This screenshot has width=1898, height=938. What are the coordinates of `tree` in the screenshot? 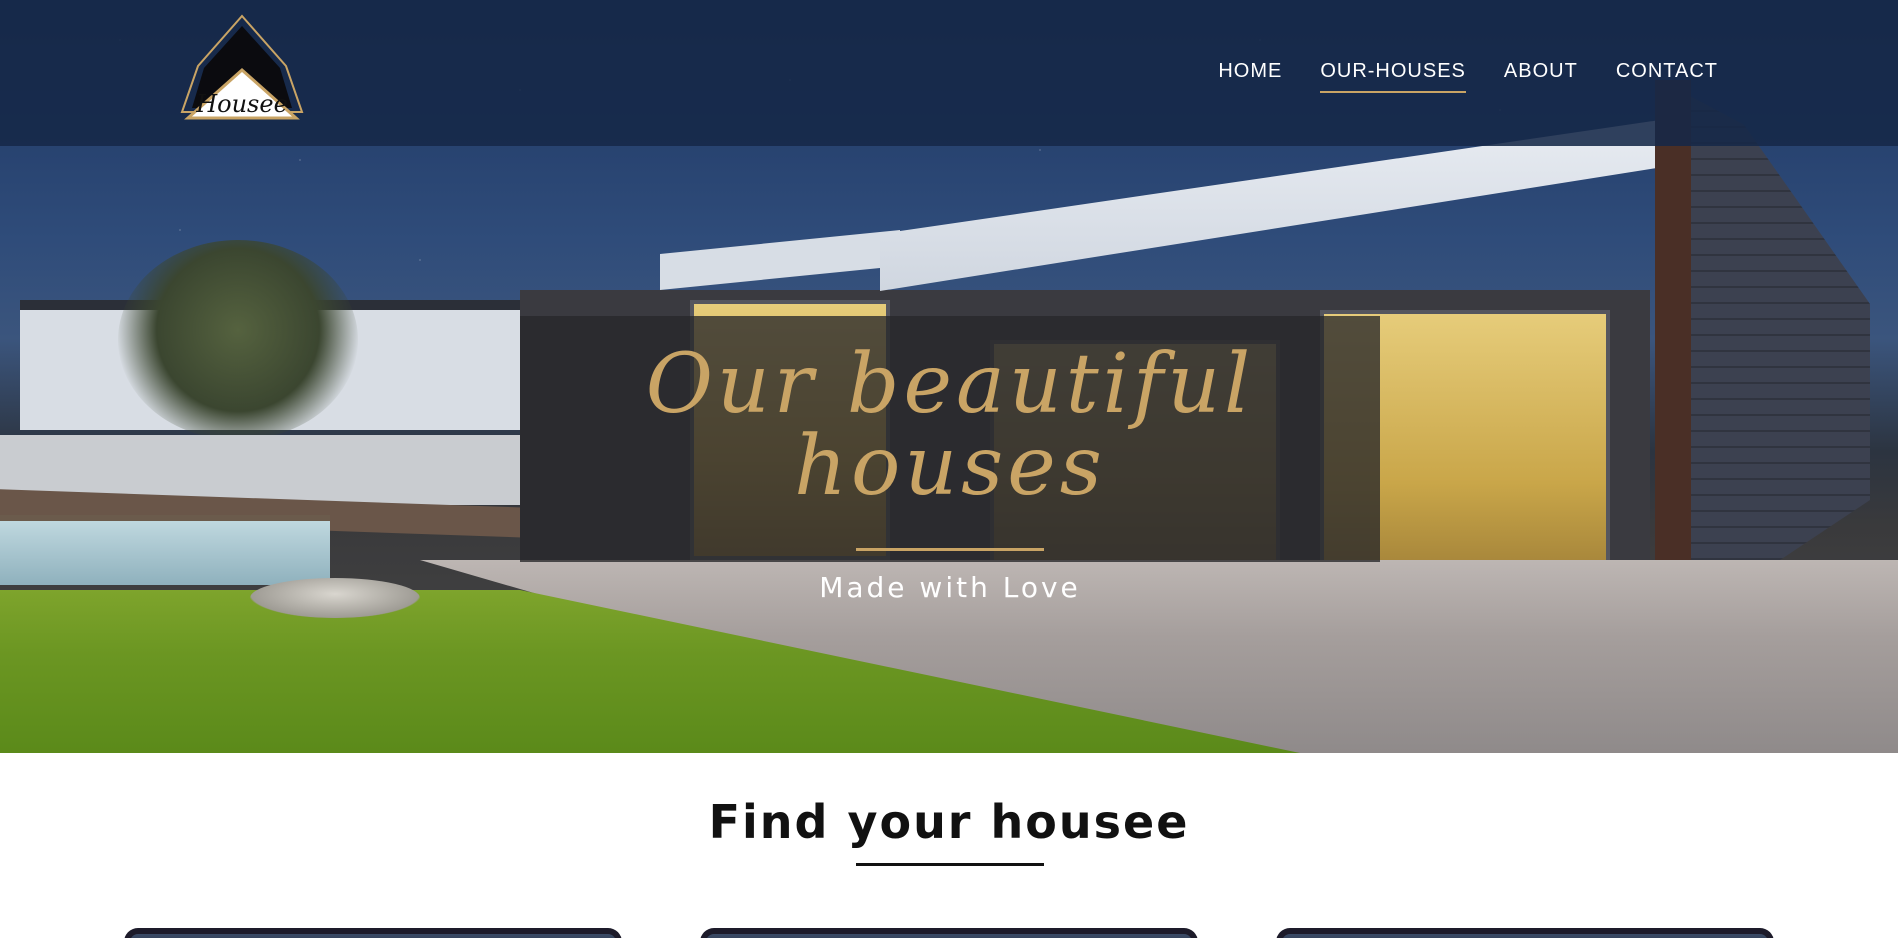 It's located at (238, 340).